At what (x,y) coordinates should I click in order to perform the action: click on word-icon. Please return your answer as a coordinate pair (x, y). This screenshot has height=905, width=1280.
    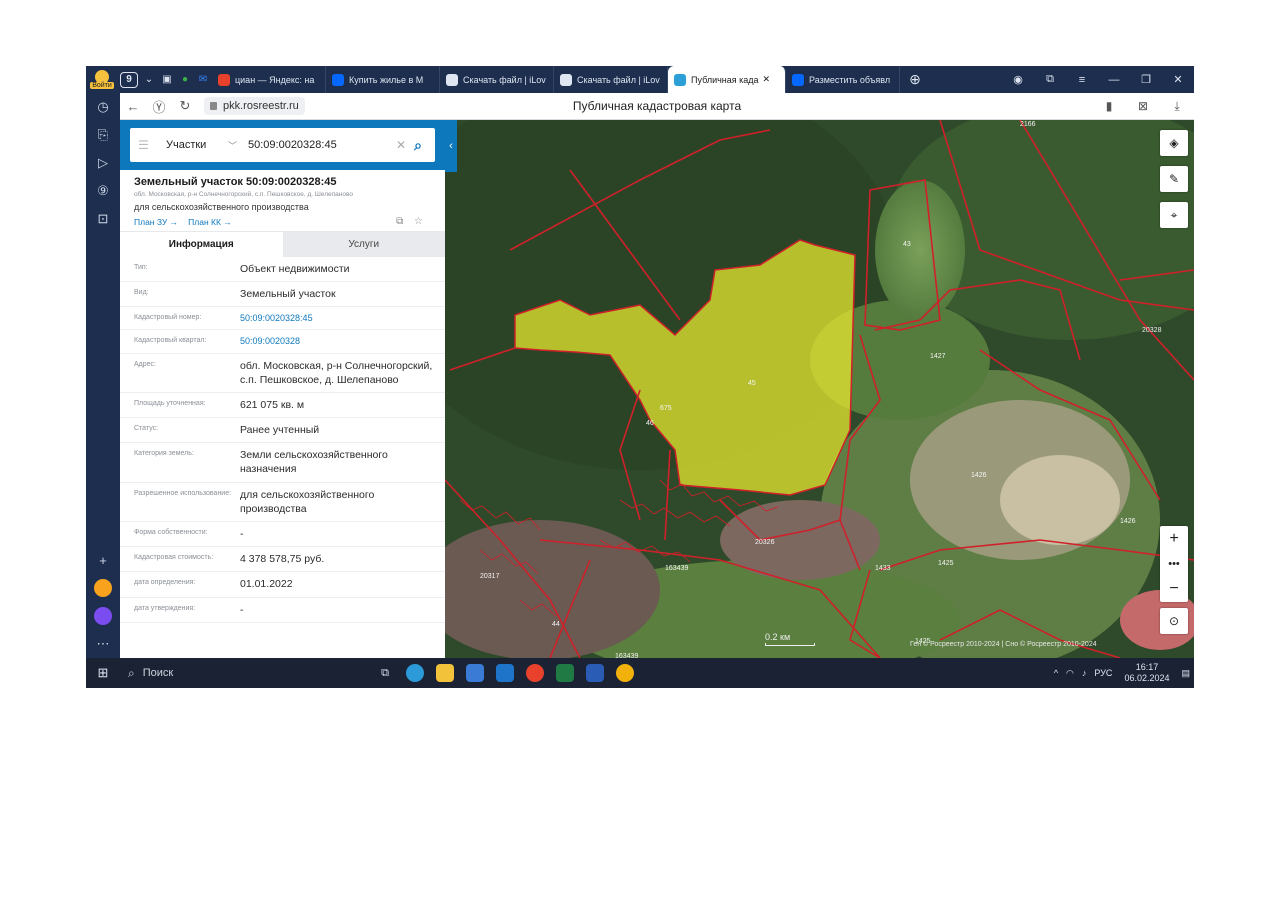
    Looking at the image, I should click on (595, 673).